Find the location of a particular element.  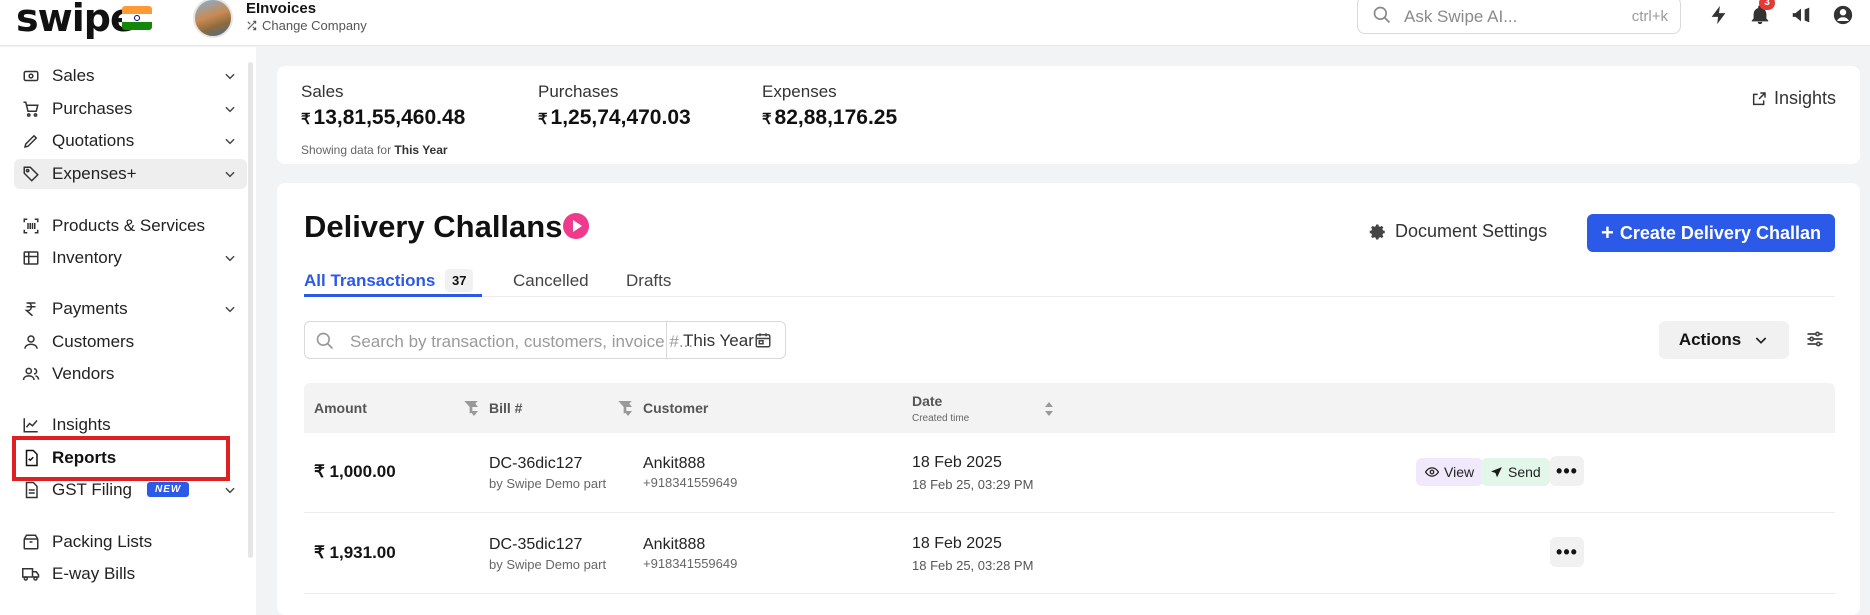

company-name: EInvoices is located at coordinates (281, 8).